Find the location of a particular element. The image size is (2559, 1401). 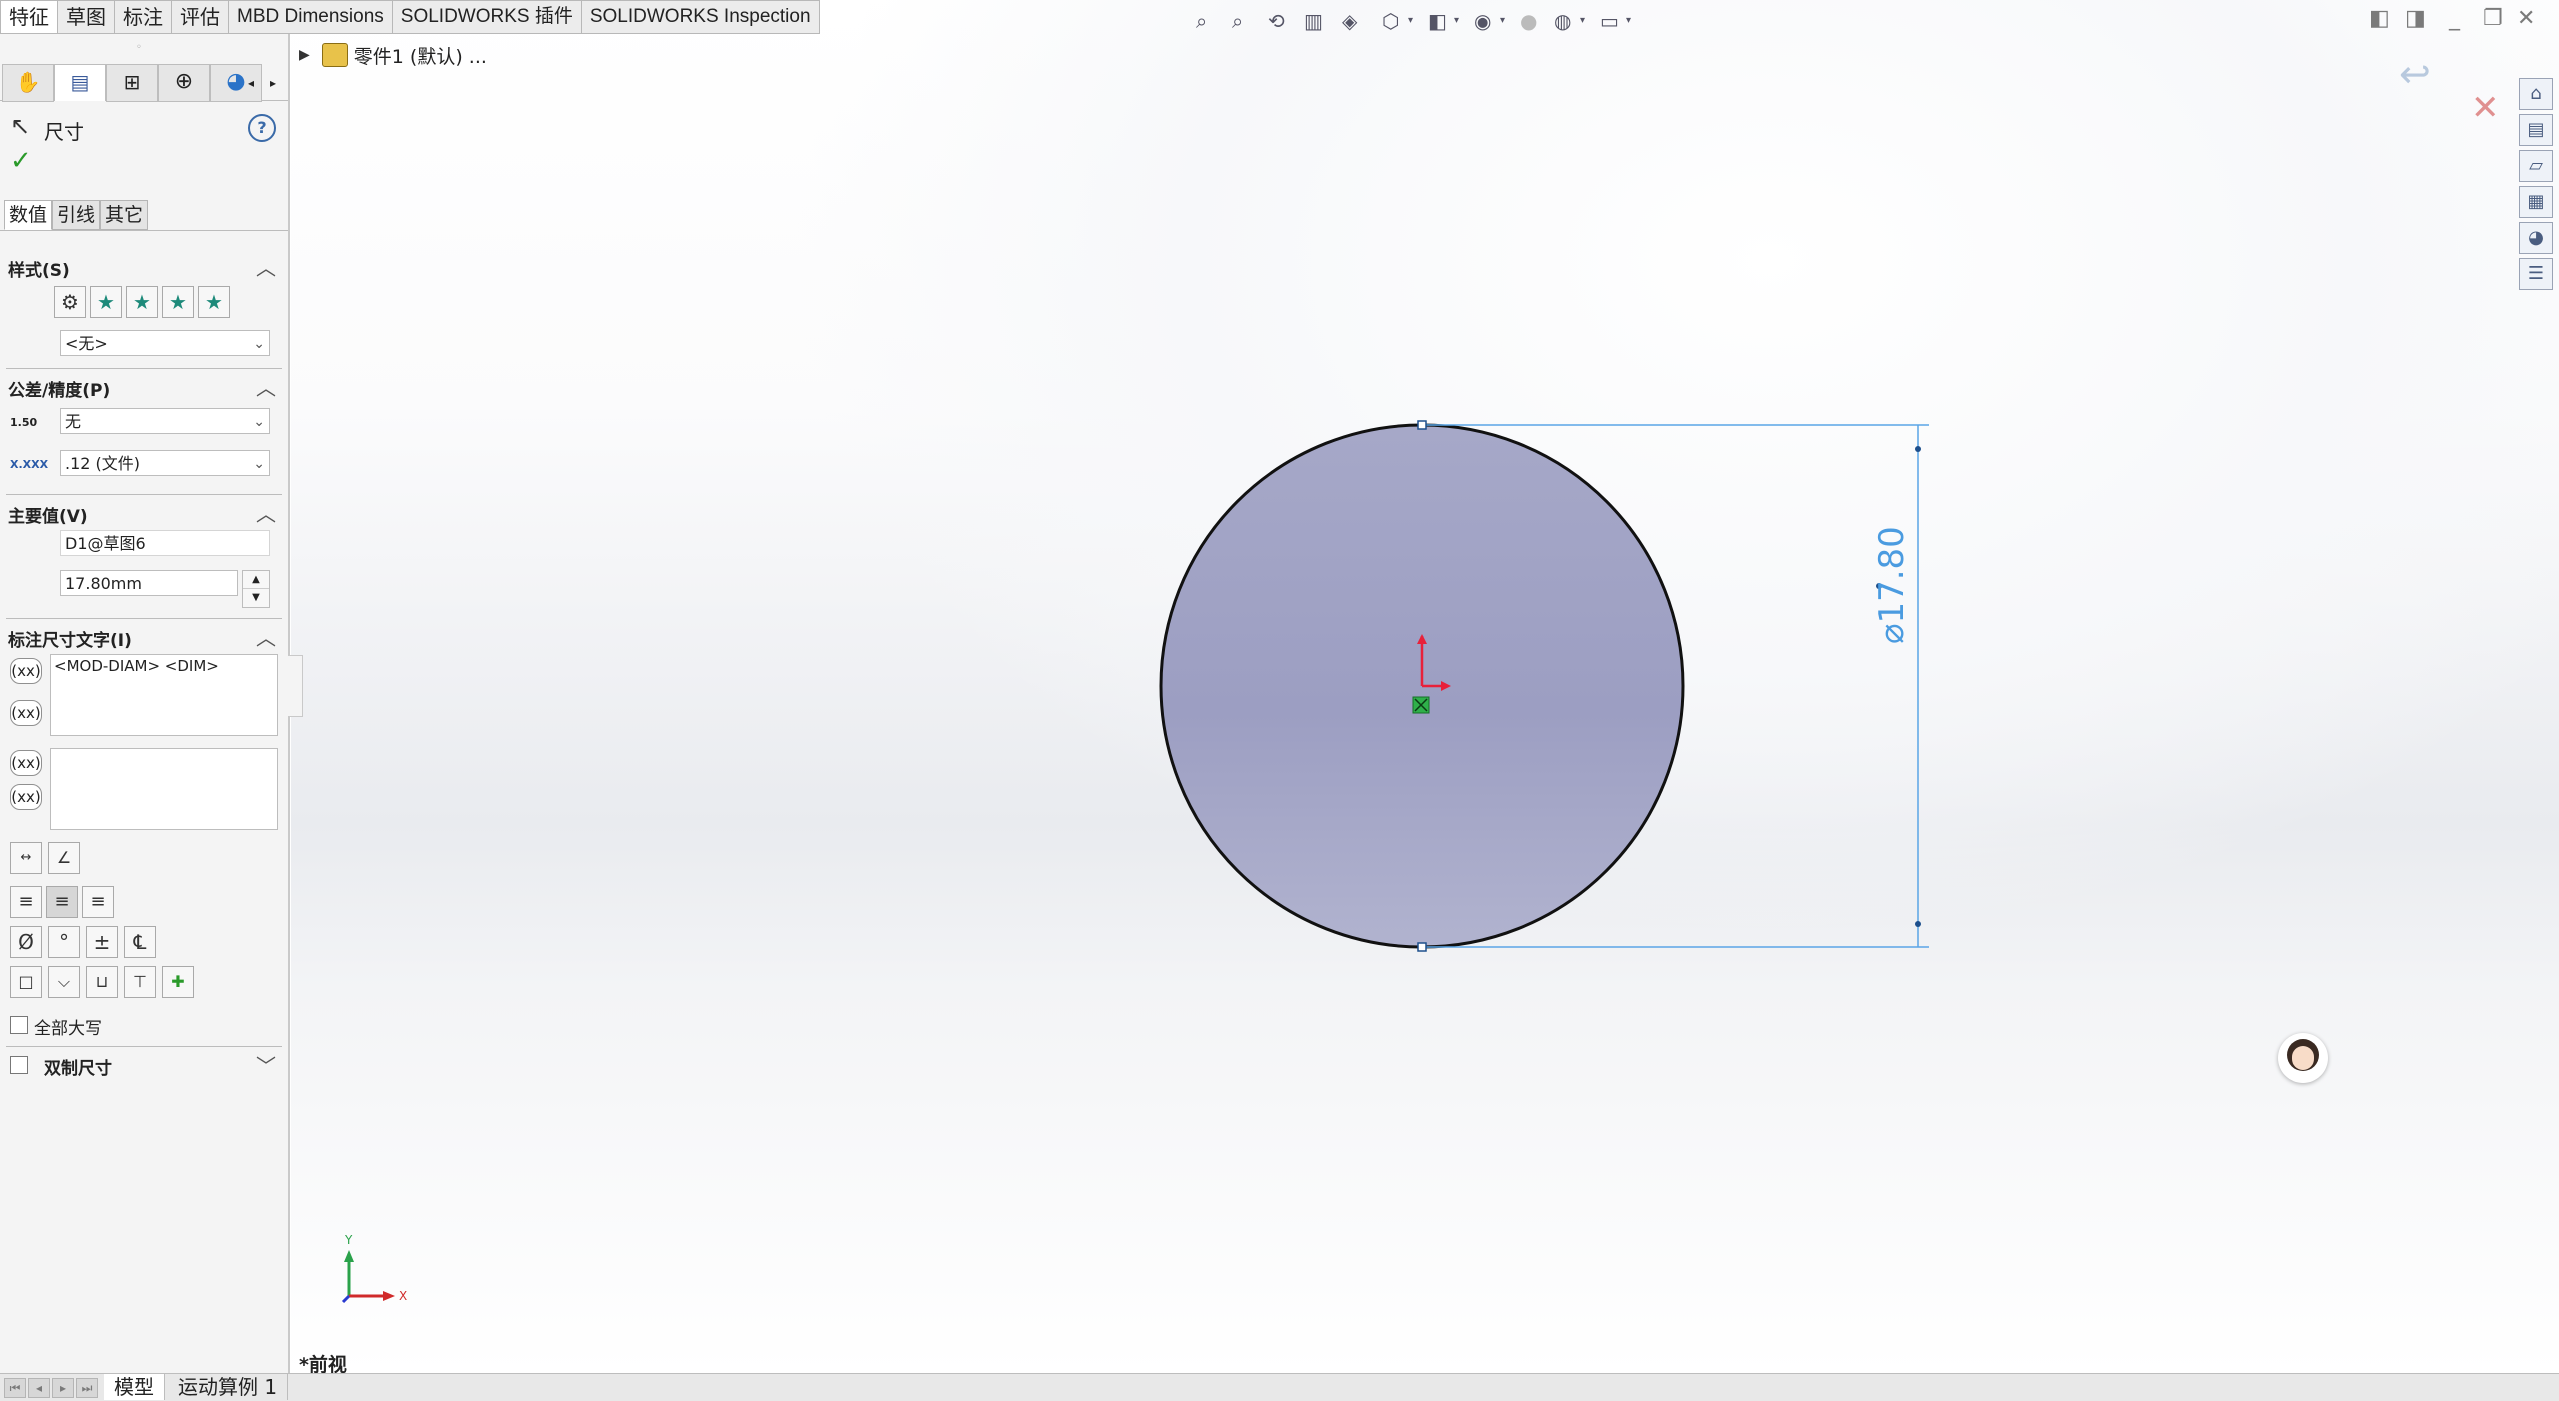

style-select-value: <无> is located at coordinates (86, 343).